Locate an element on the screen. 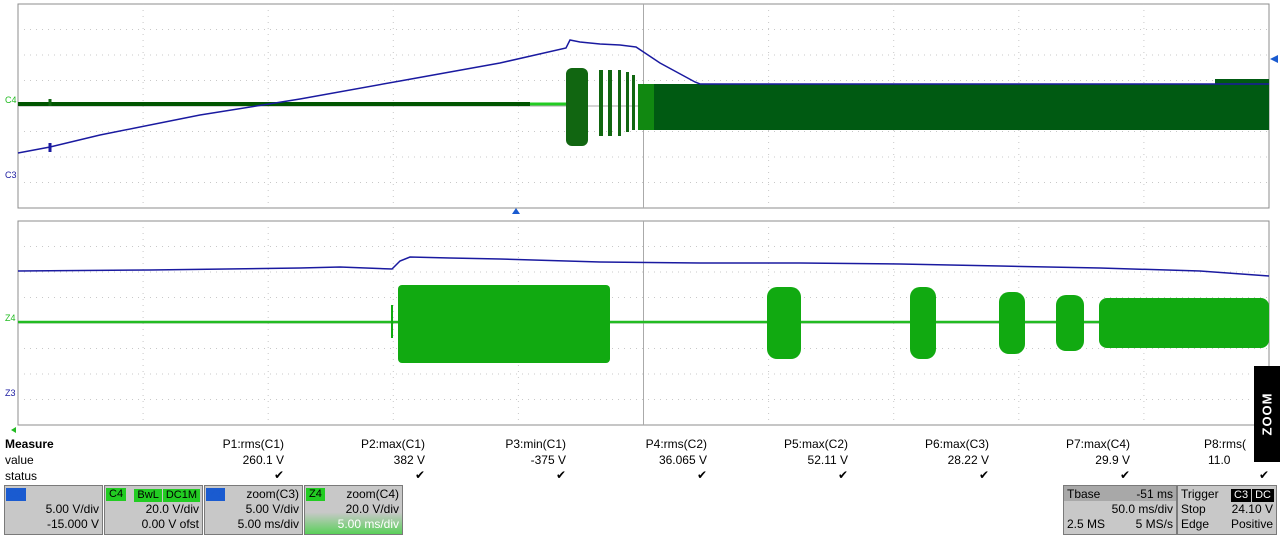 This screenshot has width=1280, height=535. trigger-mode: Stop is located at coordinates (1193, 509).